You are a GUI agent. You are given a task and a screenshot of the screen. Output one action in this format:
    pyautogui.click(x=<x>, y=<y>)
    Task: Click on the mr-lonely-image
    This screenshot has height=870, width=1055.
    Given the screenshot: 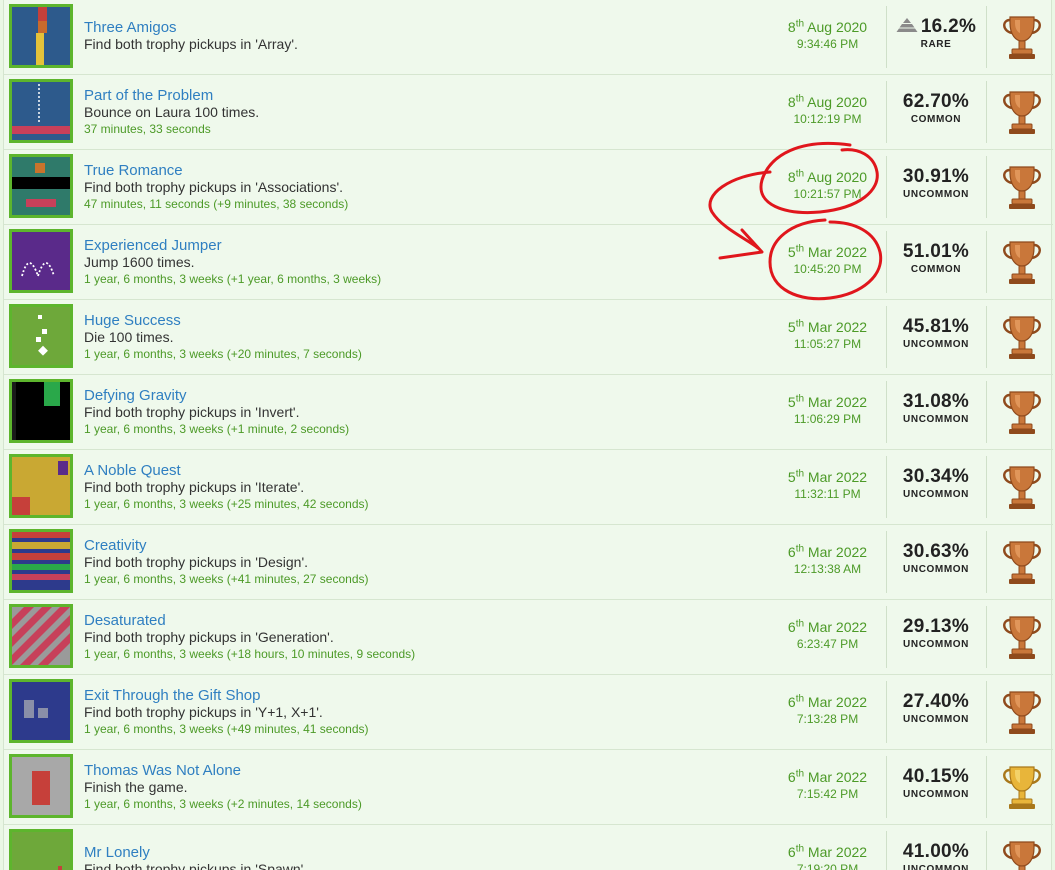 What is the action you would take?
    pyautogui.click(x=41, y=851)
    